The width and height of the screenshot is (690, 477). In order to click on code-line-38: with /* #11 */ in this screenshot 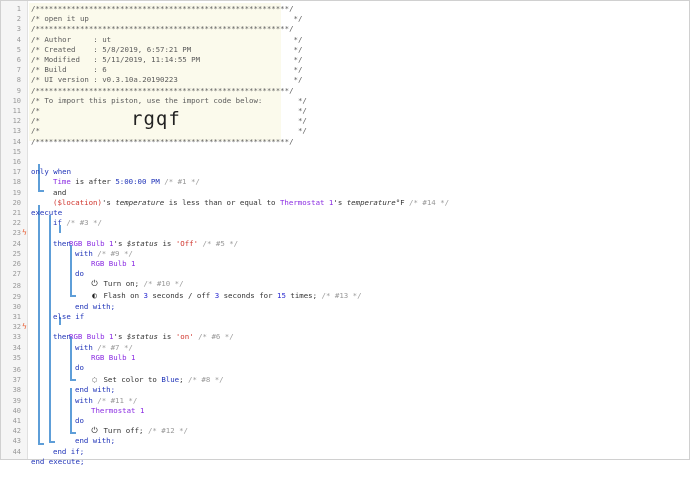, I will do `click(69, 395)`.